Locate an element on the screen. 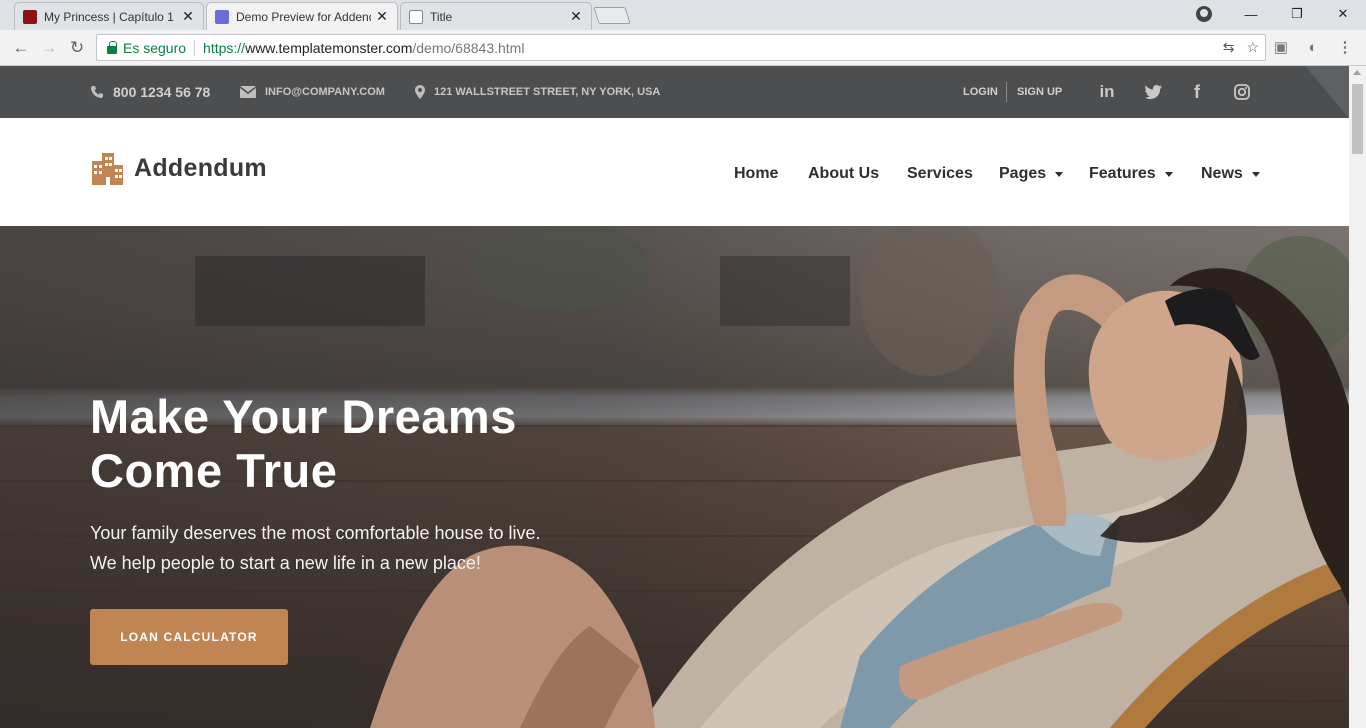  nav-features: Features is located at coordinates (1131, 174).